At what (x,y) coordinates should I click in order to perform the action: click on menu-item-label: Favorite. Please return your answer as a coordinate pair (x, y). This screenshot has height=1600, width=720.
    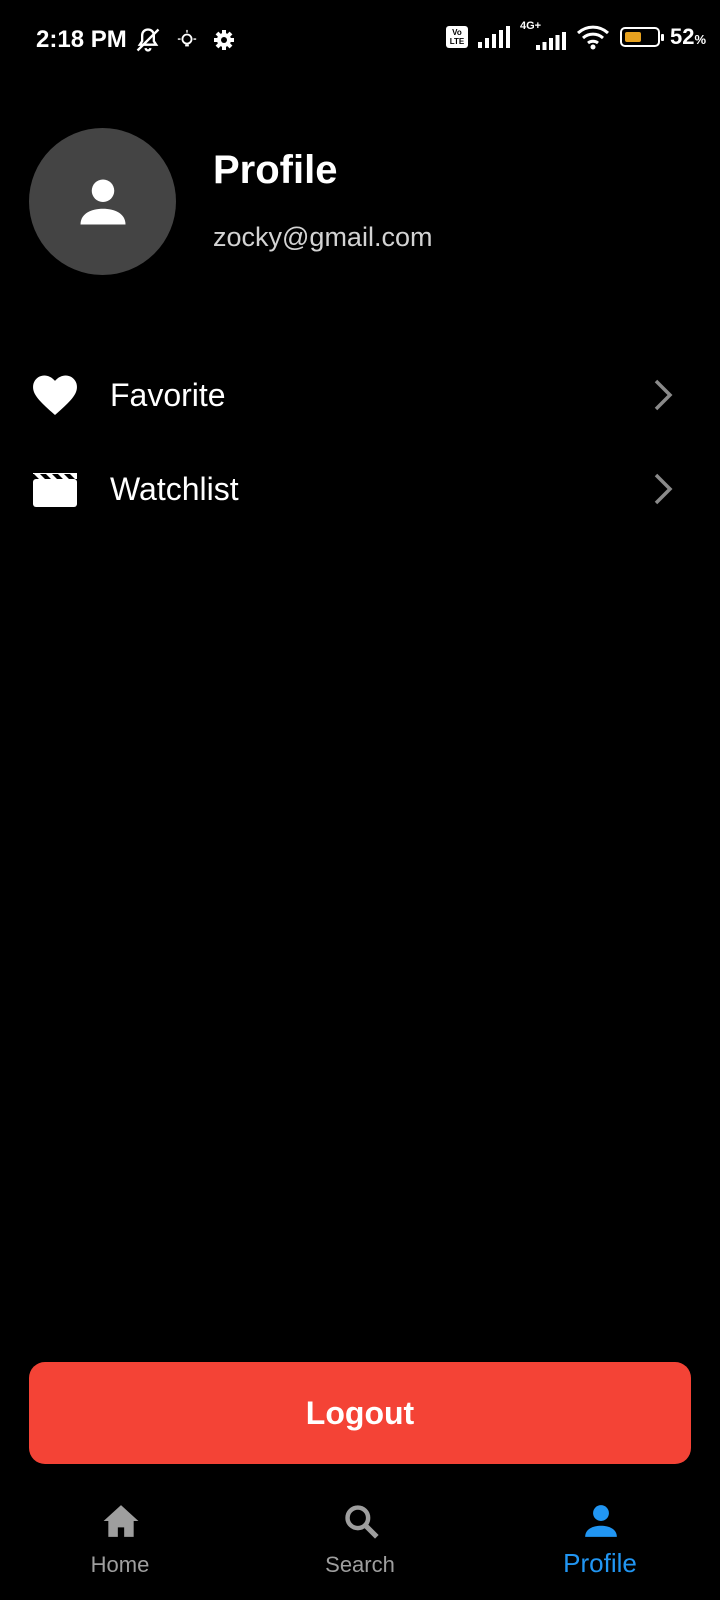
    Looking at the image, I should click on (168, 395).